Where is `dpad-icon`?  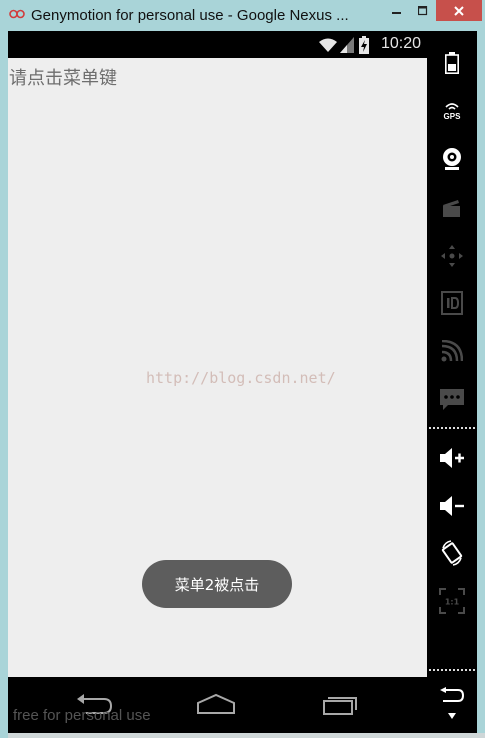 dpad-icon is located at coordinates (452, 256).